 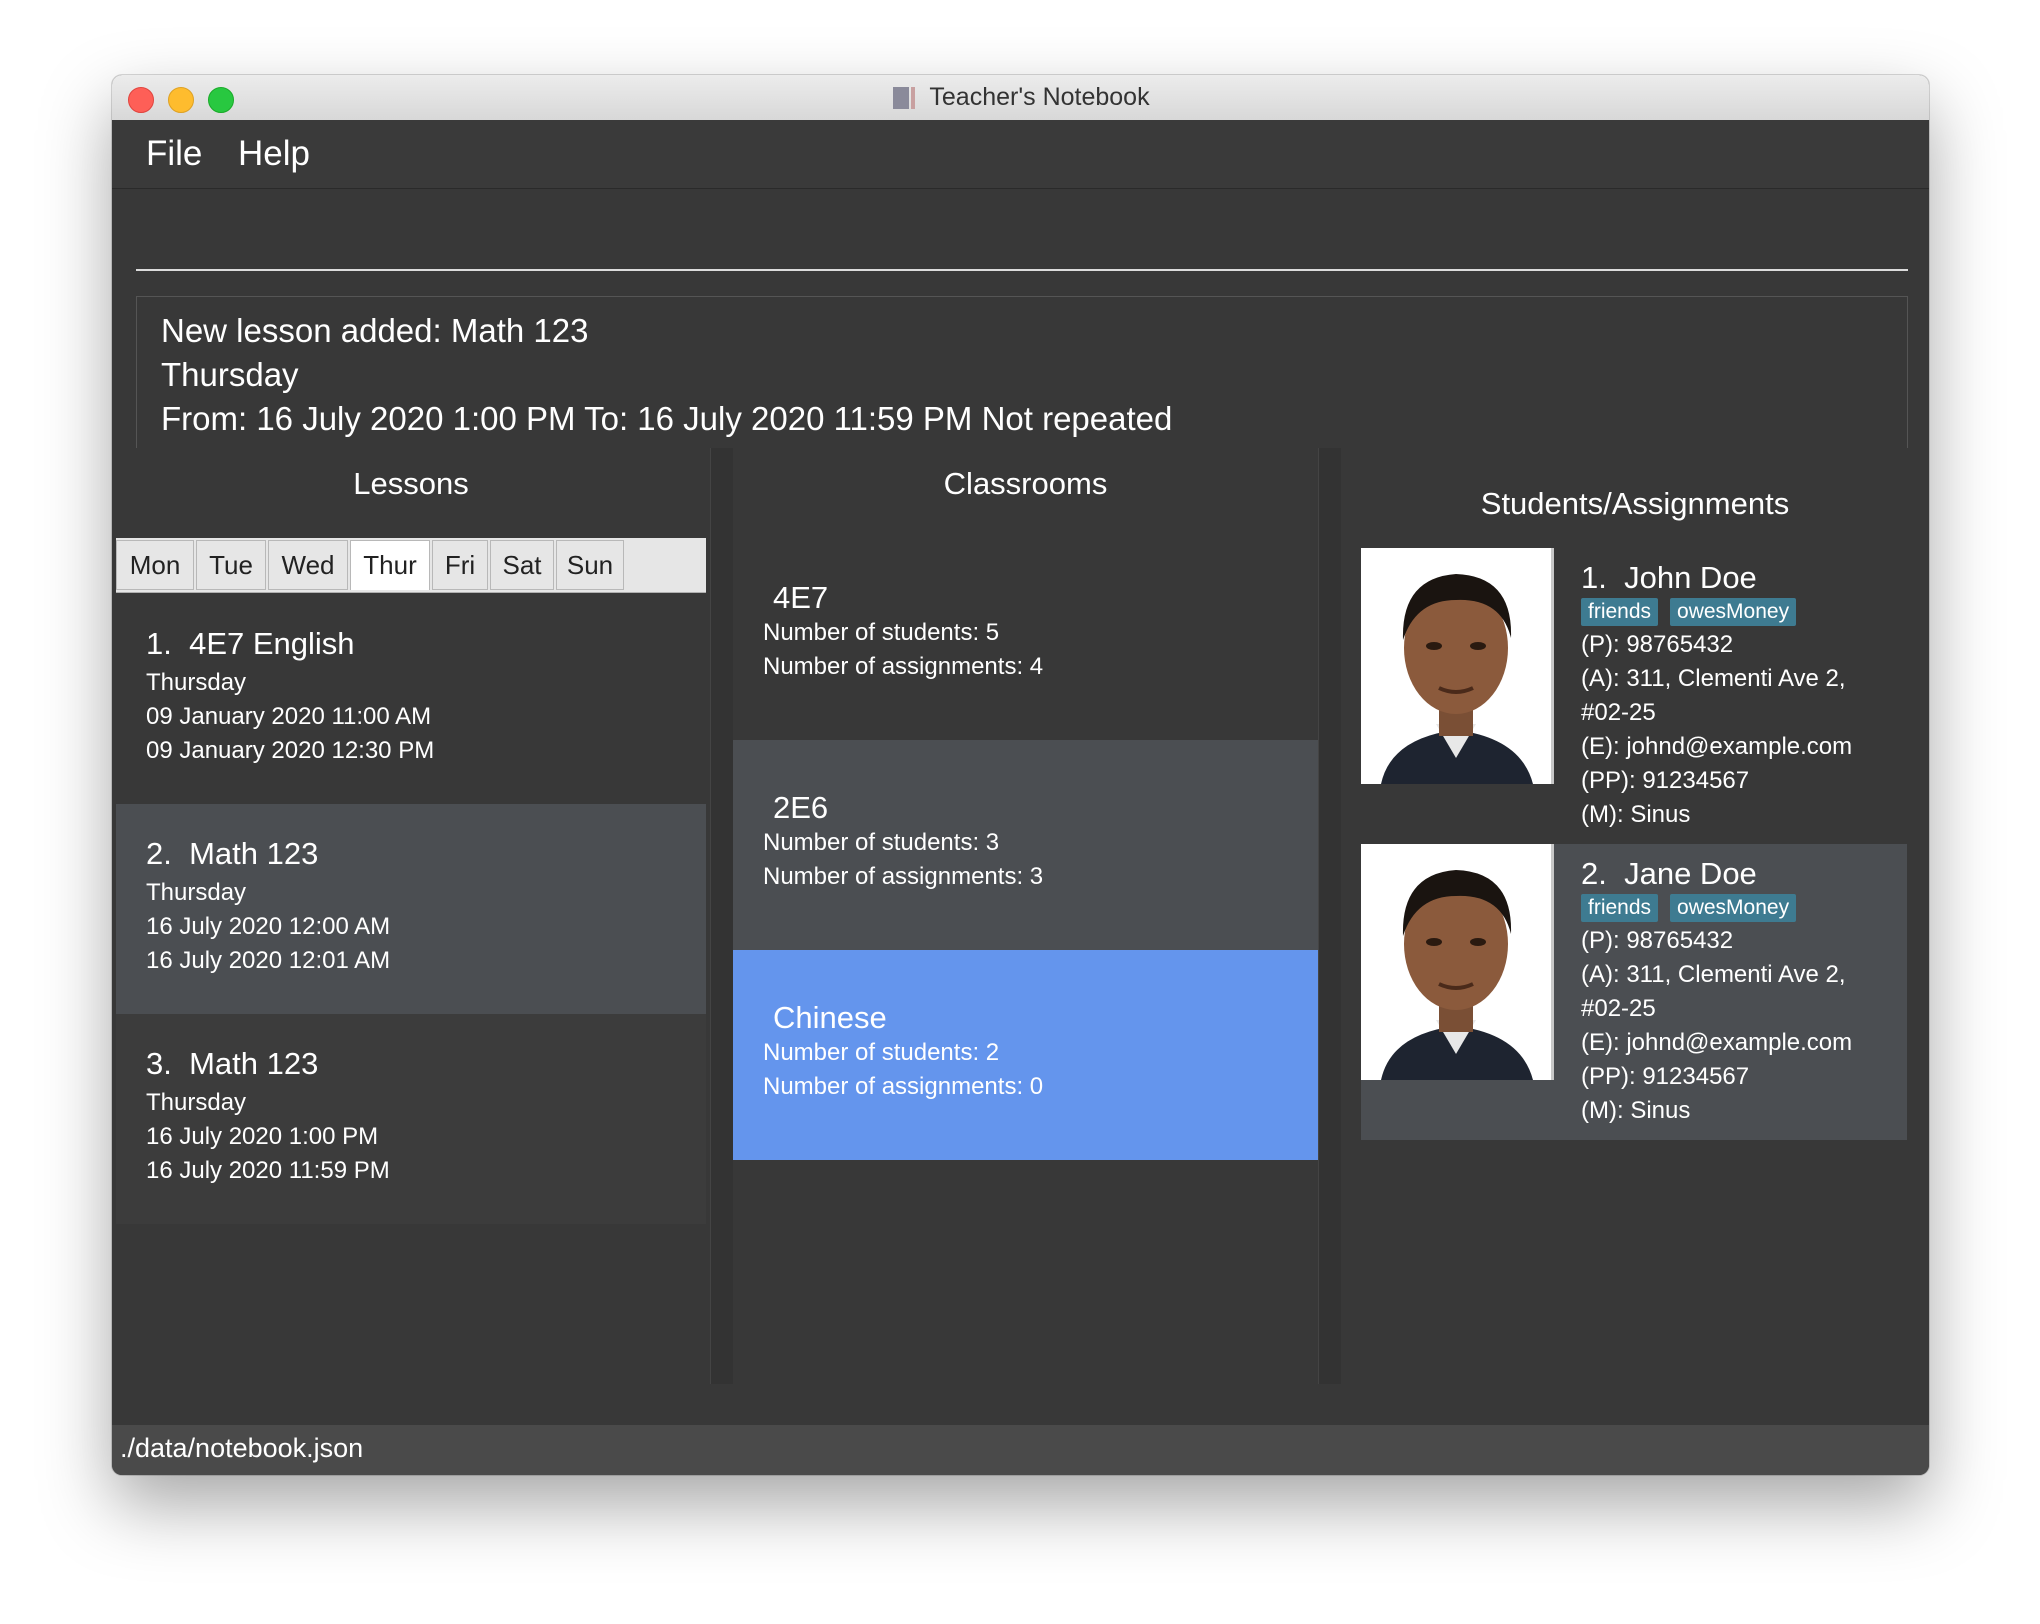 I want to click on result-line-2: Thursday, so click(x=230, y=374).